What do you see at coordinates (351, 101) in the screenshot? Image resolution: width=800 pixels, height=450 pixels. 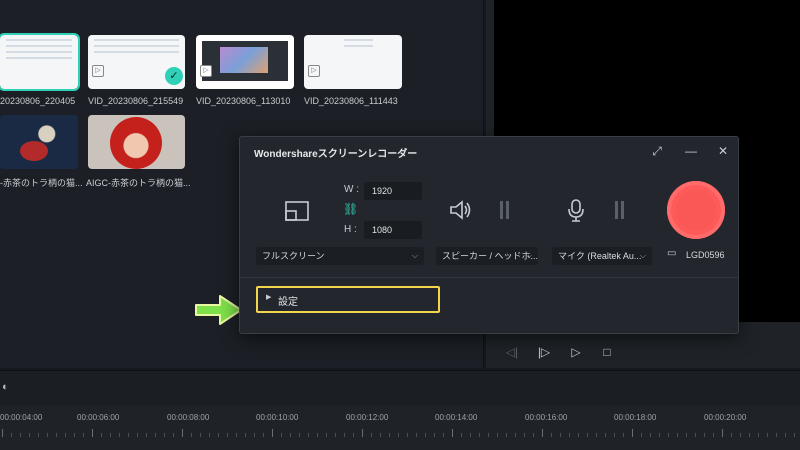 I see `media-label: VID_20230806_111443` at bounding box center [351, 101].